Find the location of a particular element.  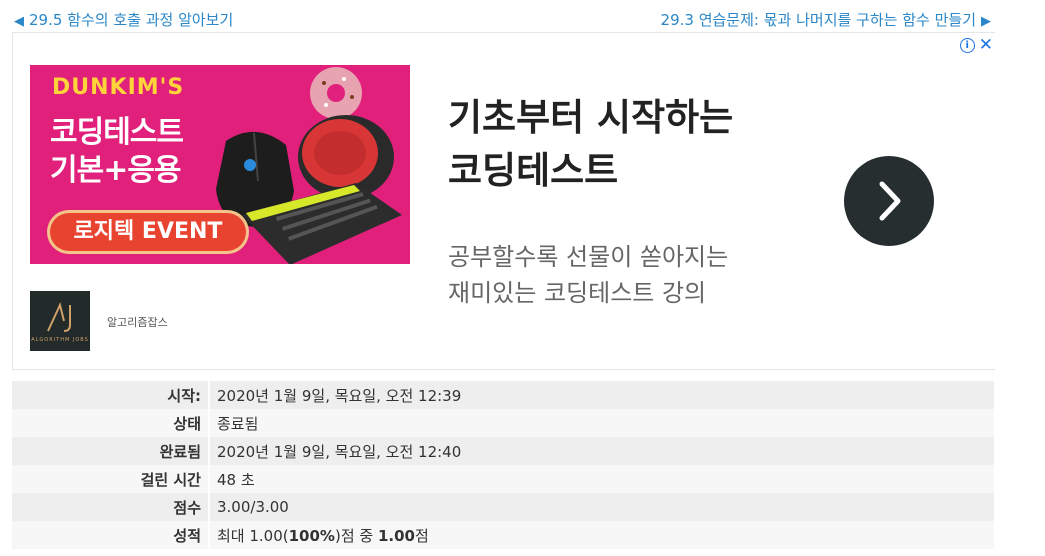

ad-title-line: 기초부터 시작하는 is located at coordinates (591, 117).